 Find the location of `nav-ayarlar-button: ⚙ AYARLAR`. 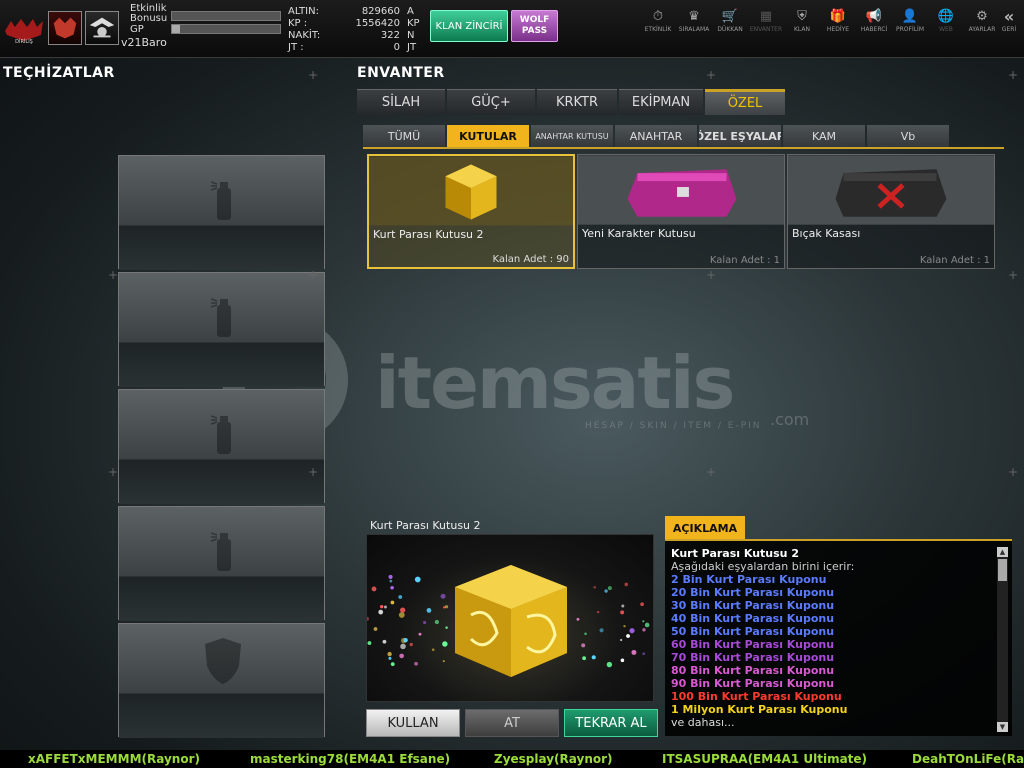

nav-ayarlar-button: ⚙ AYARLAR is located at coordinates (982, 21).